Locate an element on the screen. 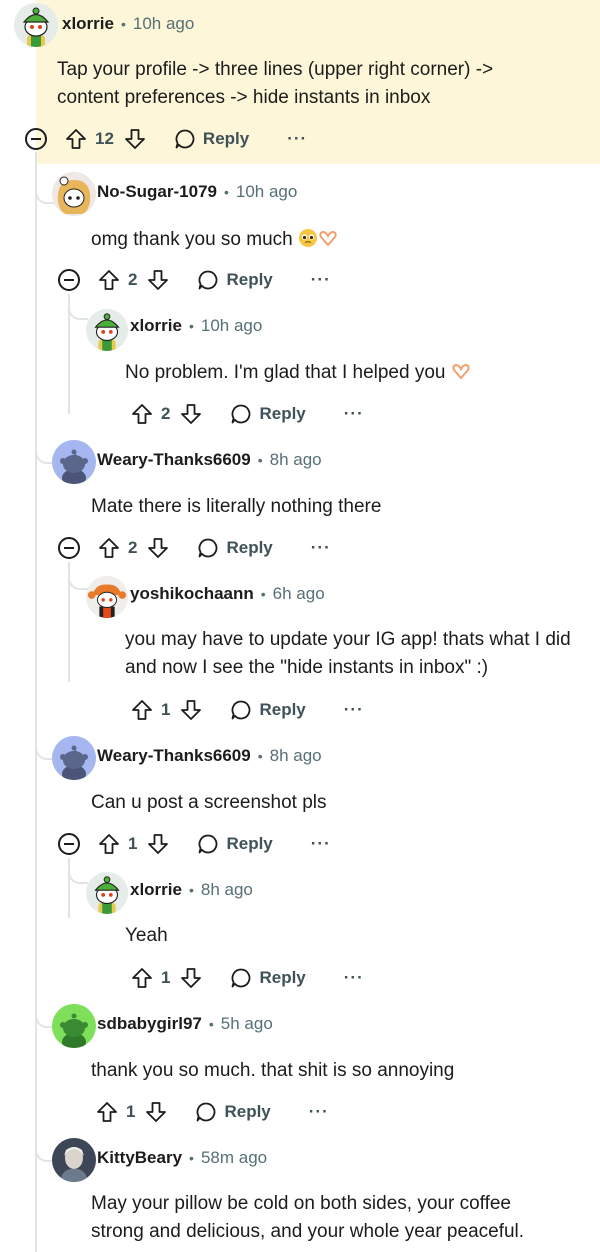 The image size is (600, 1252). pleading-face-icon is located at coordinates (308, 242).